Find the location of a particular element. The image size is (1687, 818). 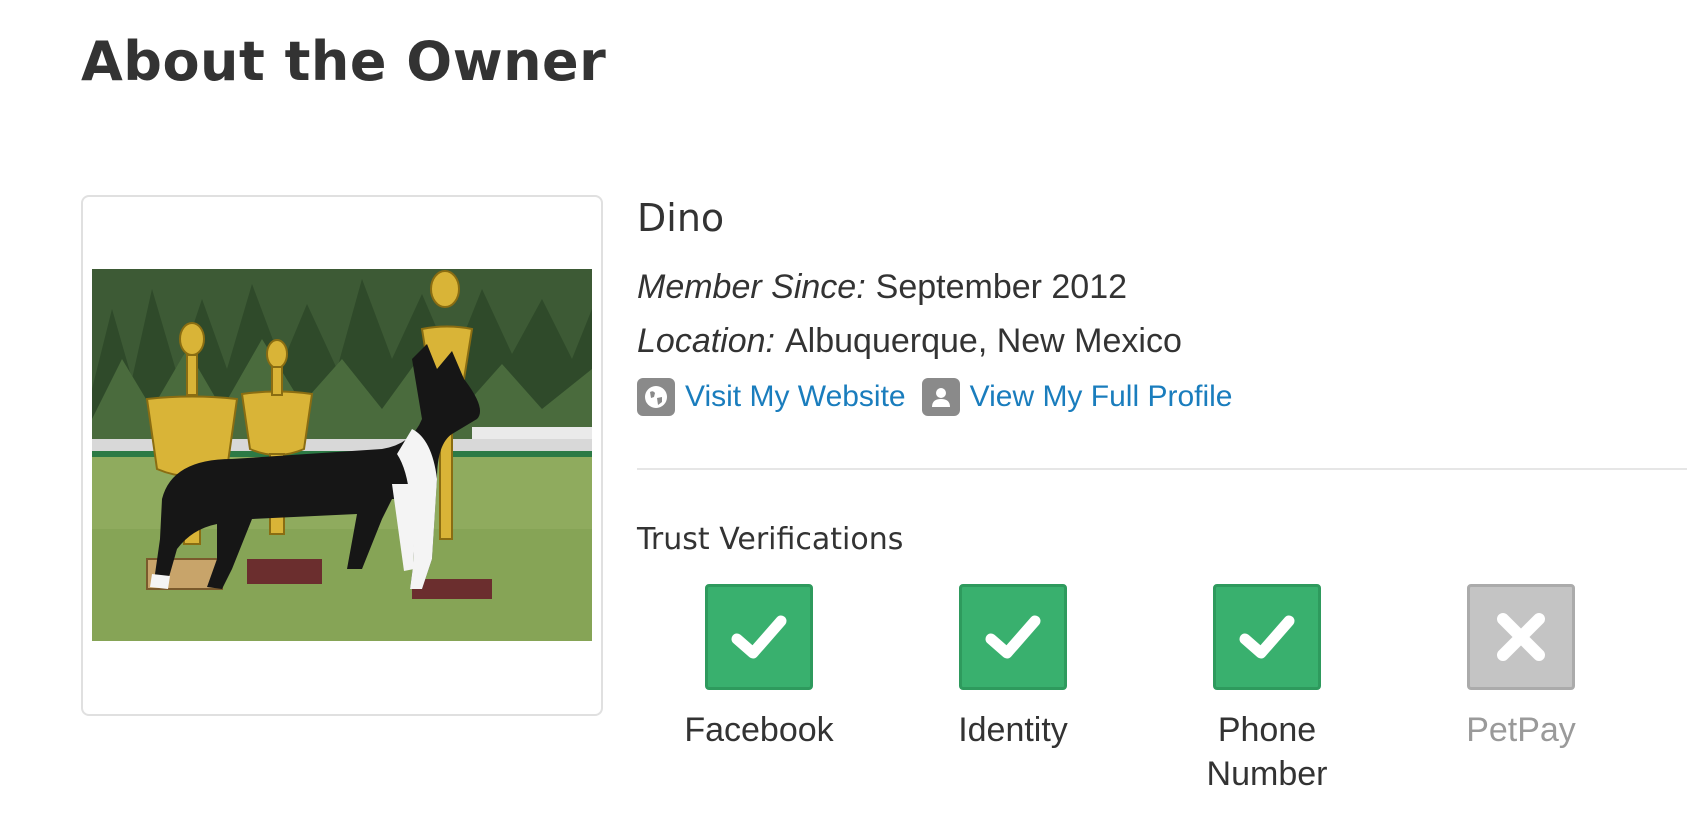

visit-website-label: Visit My Website is located at coordinates (795, 396).